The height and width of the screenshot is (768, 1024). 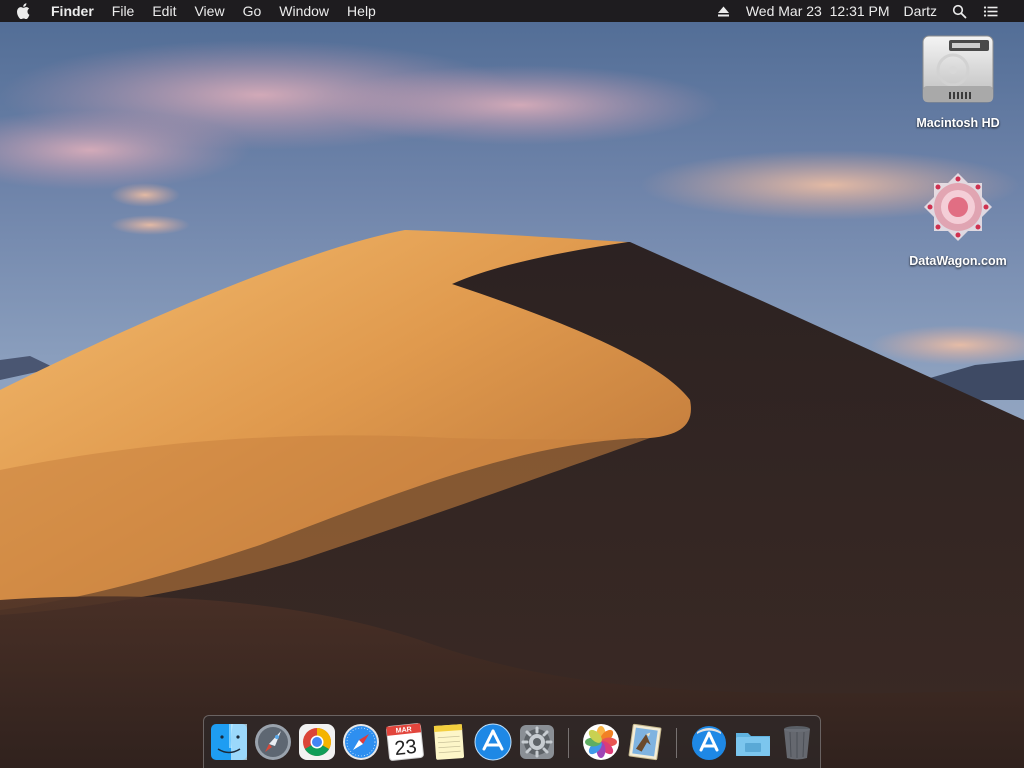 I want to click on dock-item-trash, so click(x=797, y=742).